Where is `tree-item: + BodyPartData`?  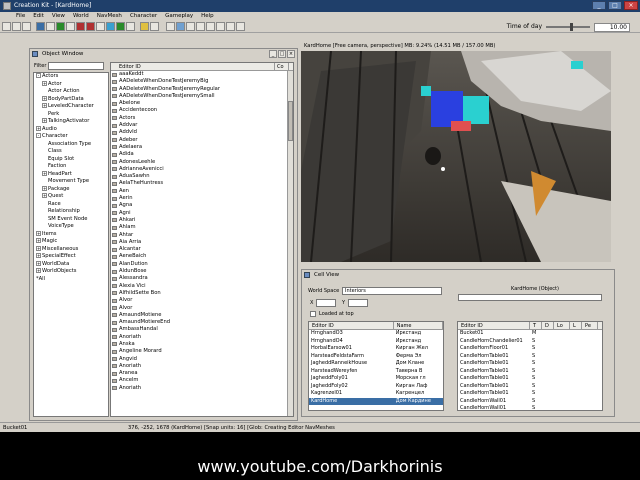
tree-item: + BodyPartData is located at coordinates (71, 99).